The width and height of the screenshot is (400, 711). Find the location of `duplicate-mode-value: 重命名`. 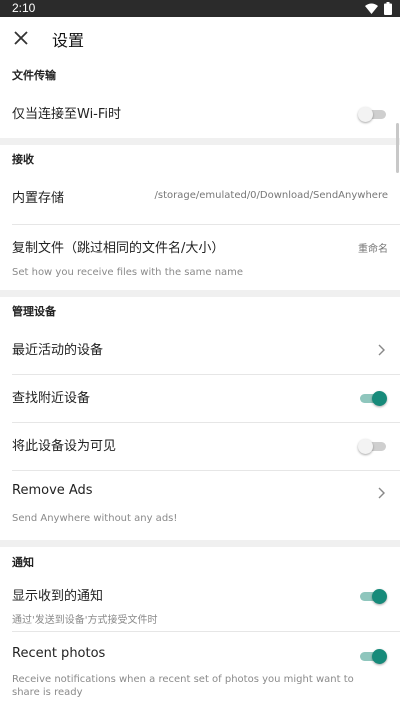

duplicate-mode-value: 重命名 is located at coordinates (373, 249).